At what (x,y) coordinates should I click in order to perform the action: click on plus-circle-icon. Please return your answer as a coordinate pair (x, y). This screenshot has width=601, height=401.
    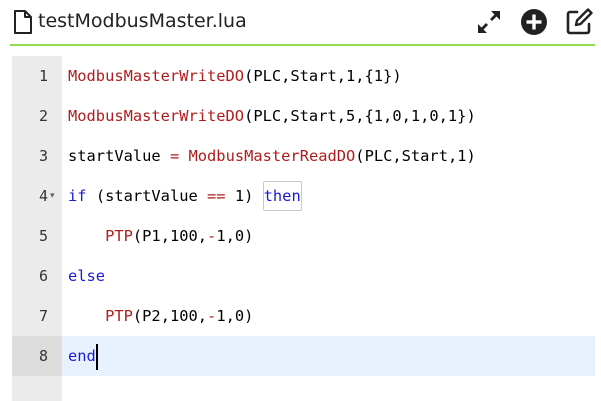
    Looking at the image, I should click on (534, 22).